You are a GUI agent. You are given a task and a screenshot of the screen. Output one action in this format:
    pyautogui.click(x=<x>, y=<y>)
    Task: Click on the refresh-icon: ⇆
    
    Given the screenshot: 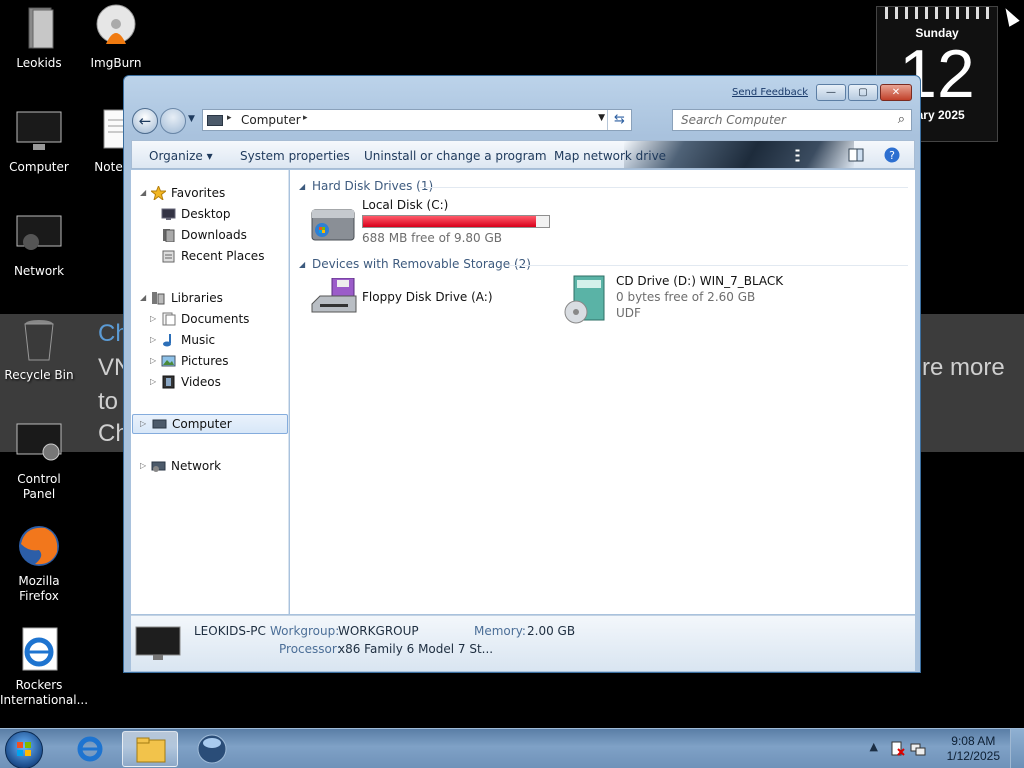 What is the action you would take?
    pyautogui.click(x=619, y=120)
    